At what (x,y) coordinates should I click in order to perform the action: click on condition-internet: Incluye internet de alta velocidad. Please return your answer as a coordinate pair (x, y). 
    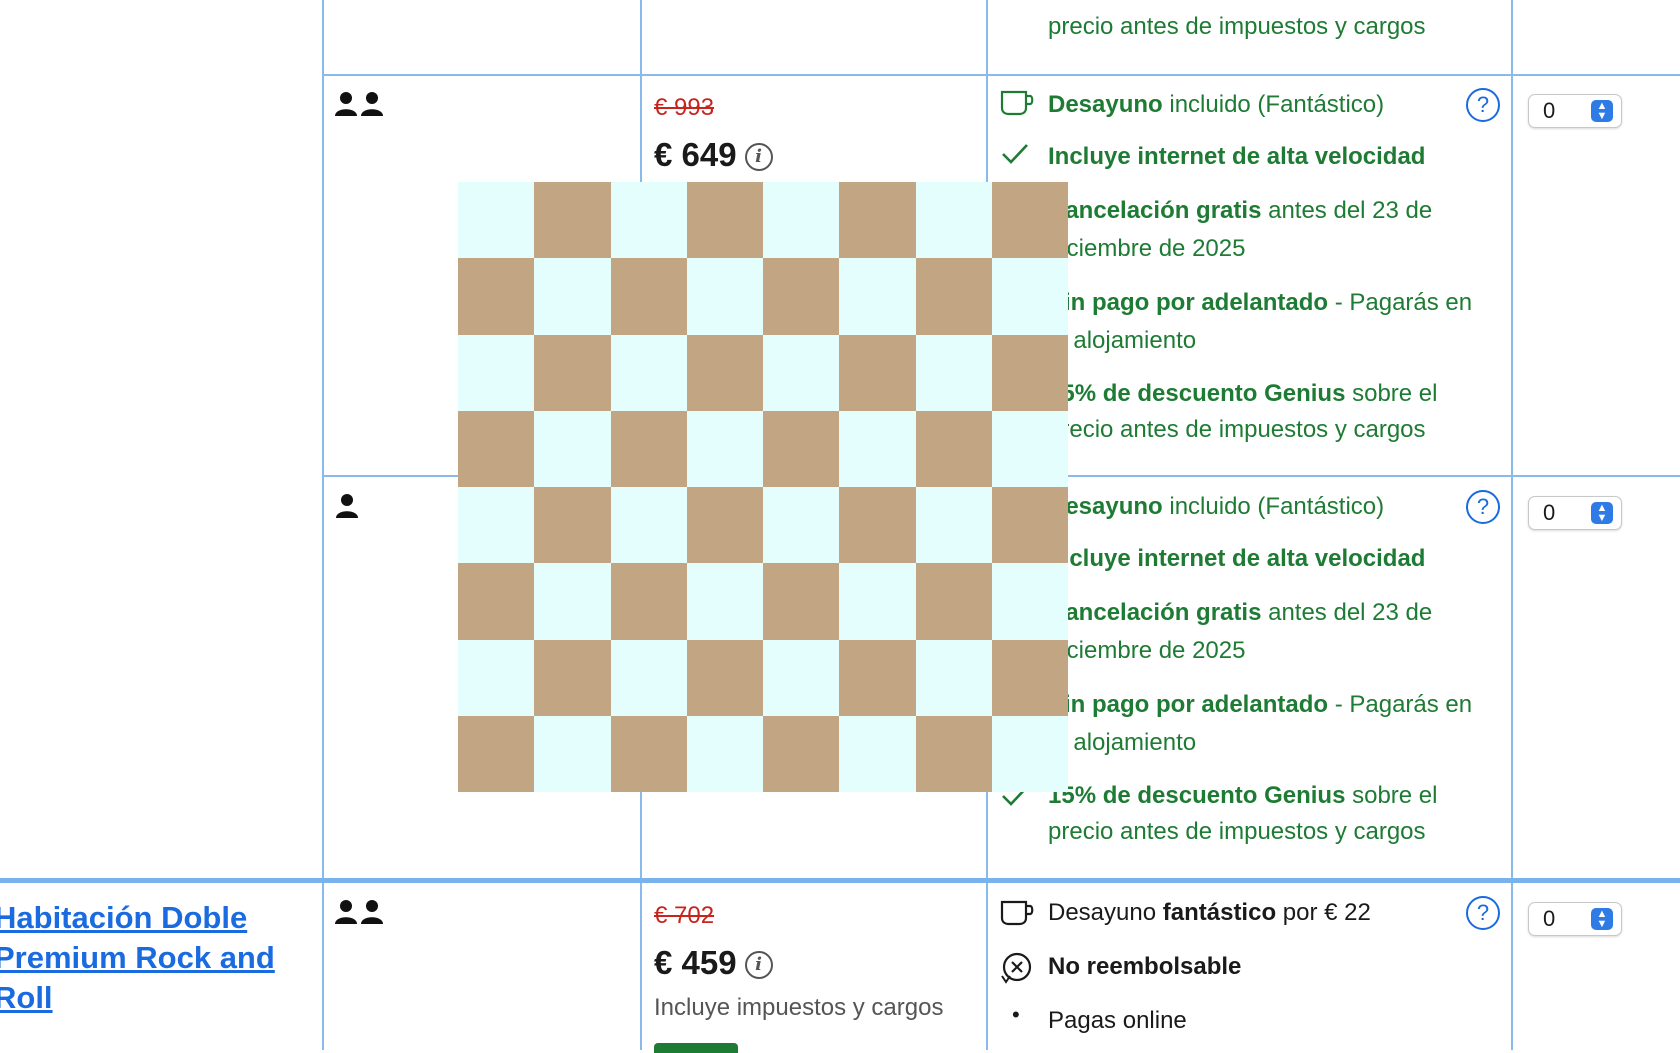
    Looking at the image, I should click on (1263, 157).